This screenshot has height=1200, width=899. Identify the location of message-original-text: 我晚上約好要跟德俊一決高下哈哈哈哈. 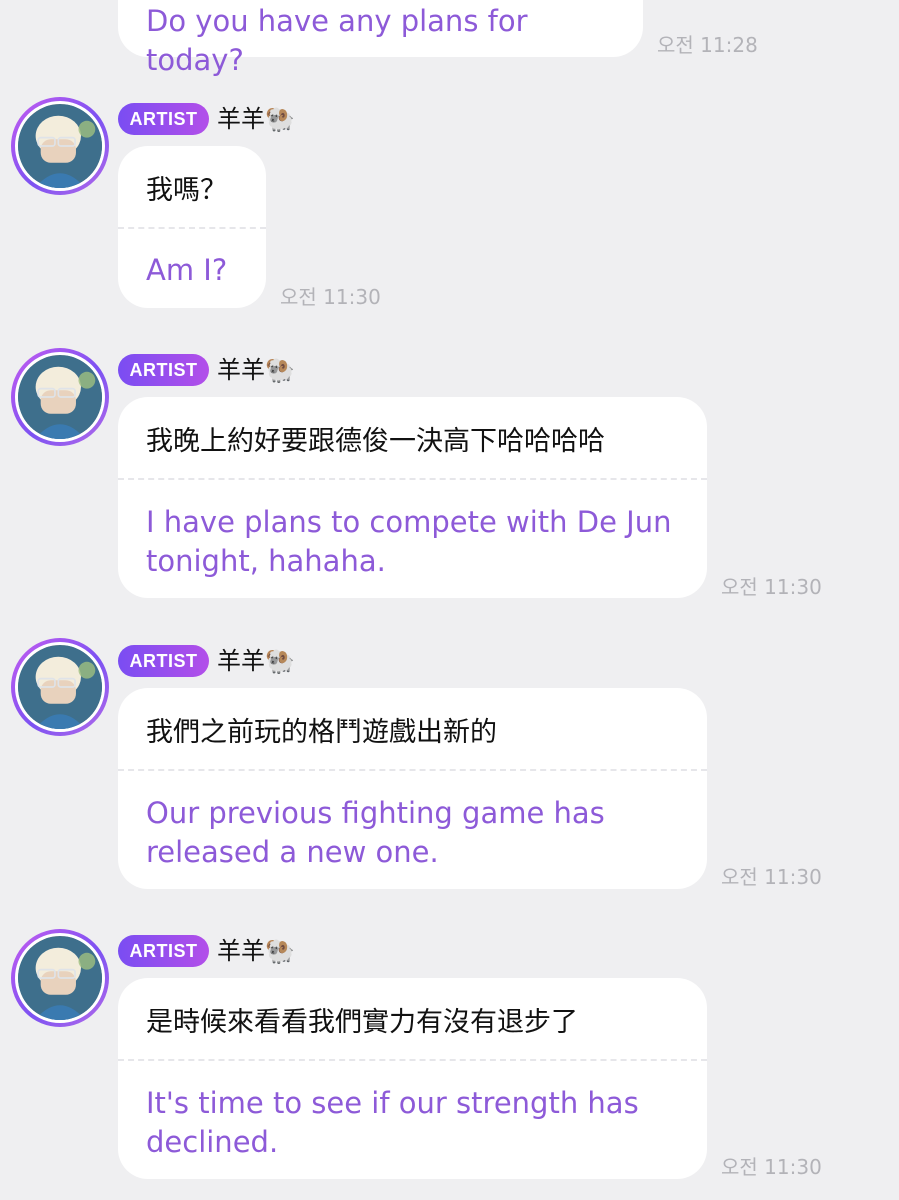
(375, 441).